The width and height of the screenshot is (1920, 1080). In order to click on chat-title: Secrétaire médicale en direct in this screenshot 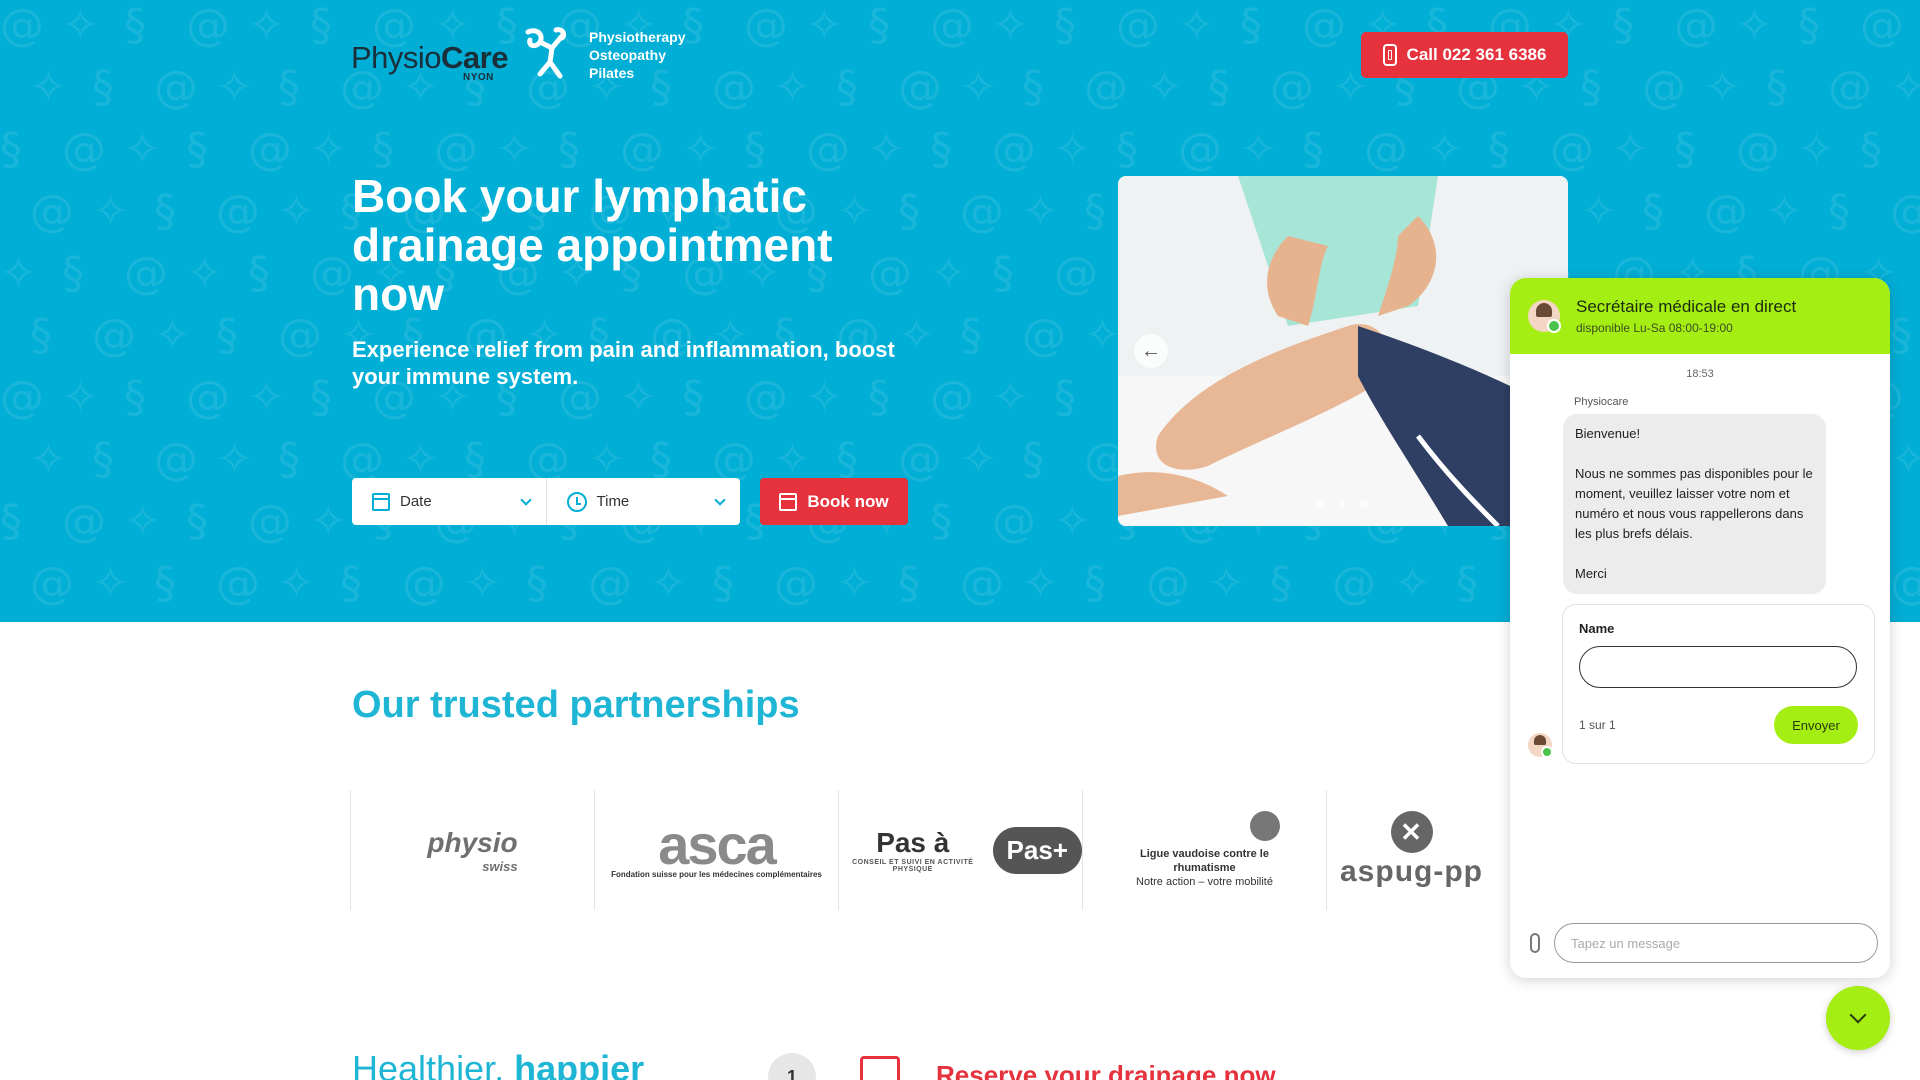, I will do `click(1686, 306)`.